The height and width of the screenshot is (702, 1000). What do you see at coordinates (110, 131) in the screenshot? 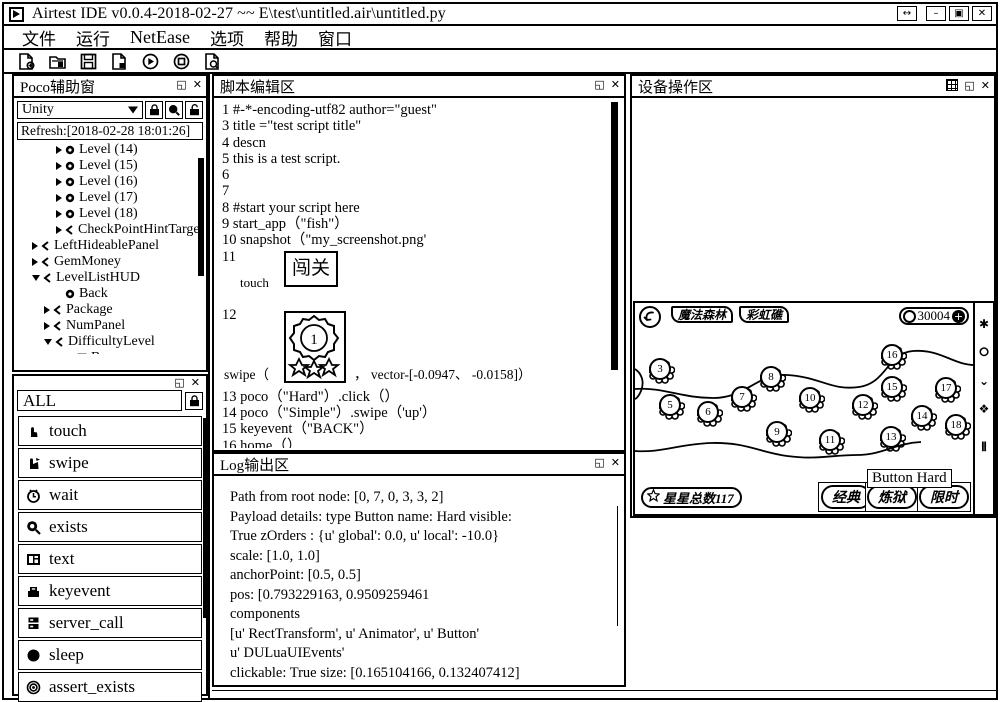
I see `refresh-status: Refresh:[2018-02-28 18:01:26]` at bounding box center [110, 131].